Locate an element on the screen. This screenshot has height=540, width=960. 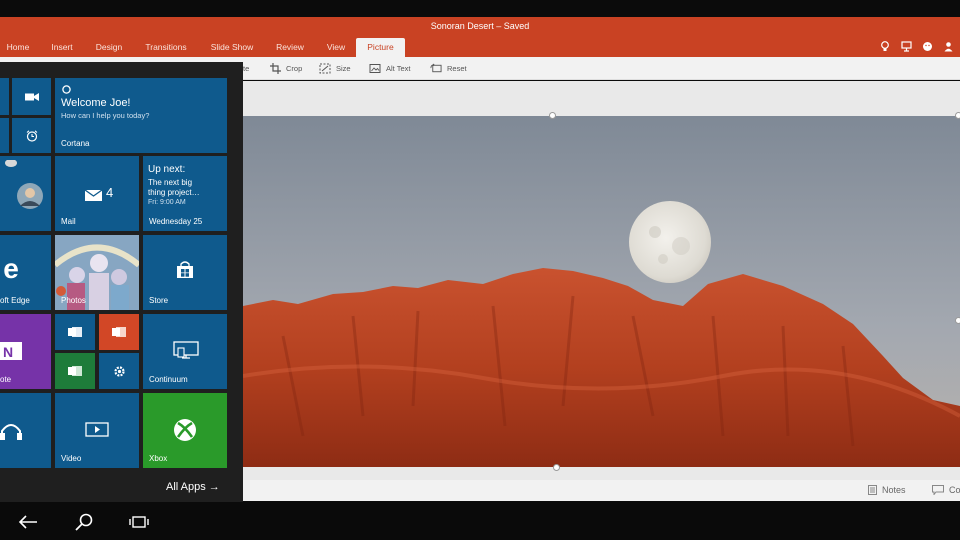
cortana-label: Cortana is located at coordinates (75, 143).